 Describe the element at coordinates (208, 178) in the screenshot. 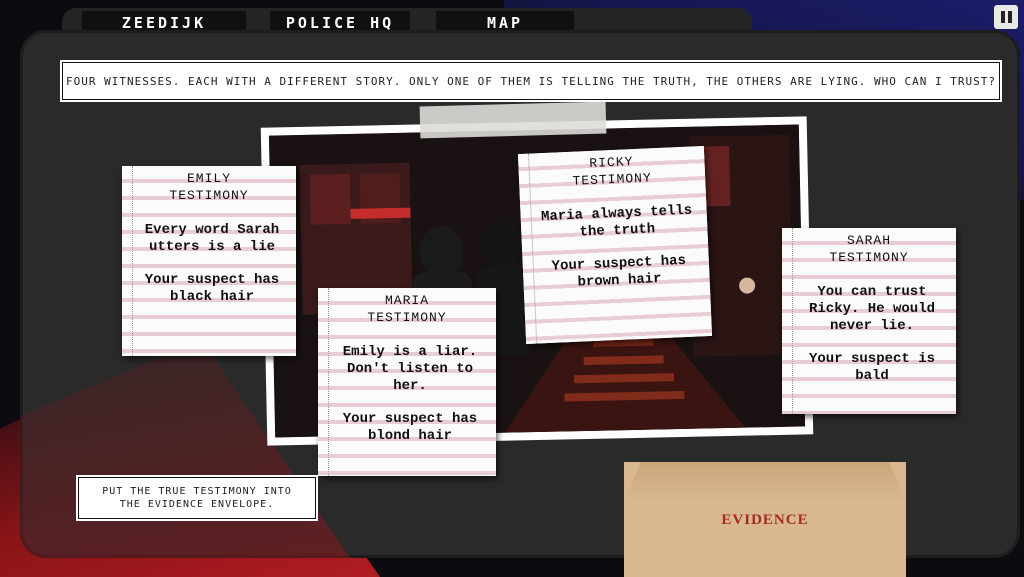

I see `testimony-name: EMILY` at that location.